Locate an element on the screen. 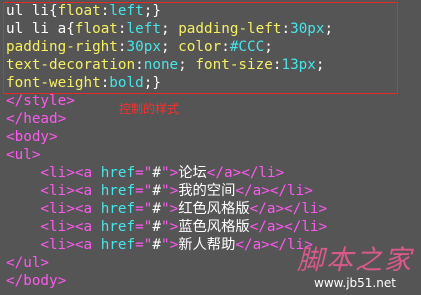 This screenshot has height=295, width=421. code-line: <li><a href="#">新人帮助</a></li> is located at coordinates (159, 245).